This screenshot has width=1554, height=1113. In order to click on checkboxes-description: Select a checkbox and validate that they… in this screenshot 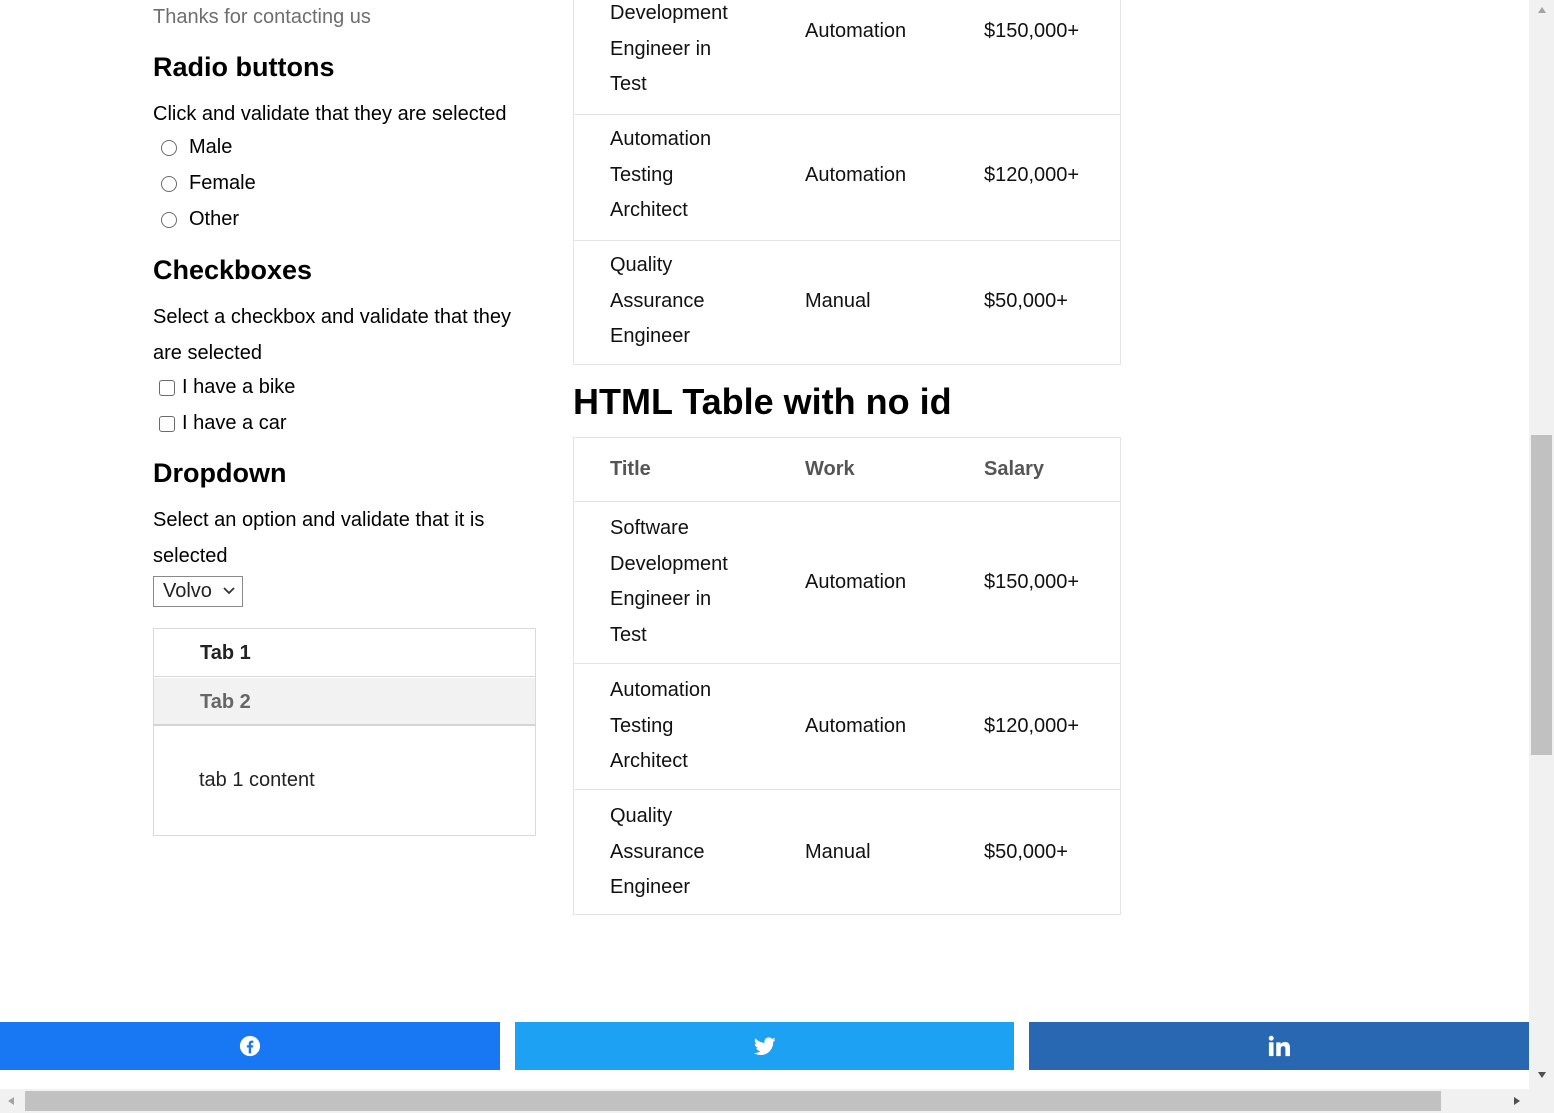, I will do `click(332, 335)`.